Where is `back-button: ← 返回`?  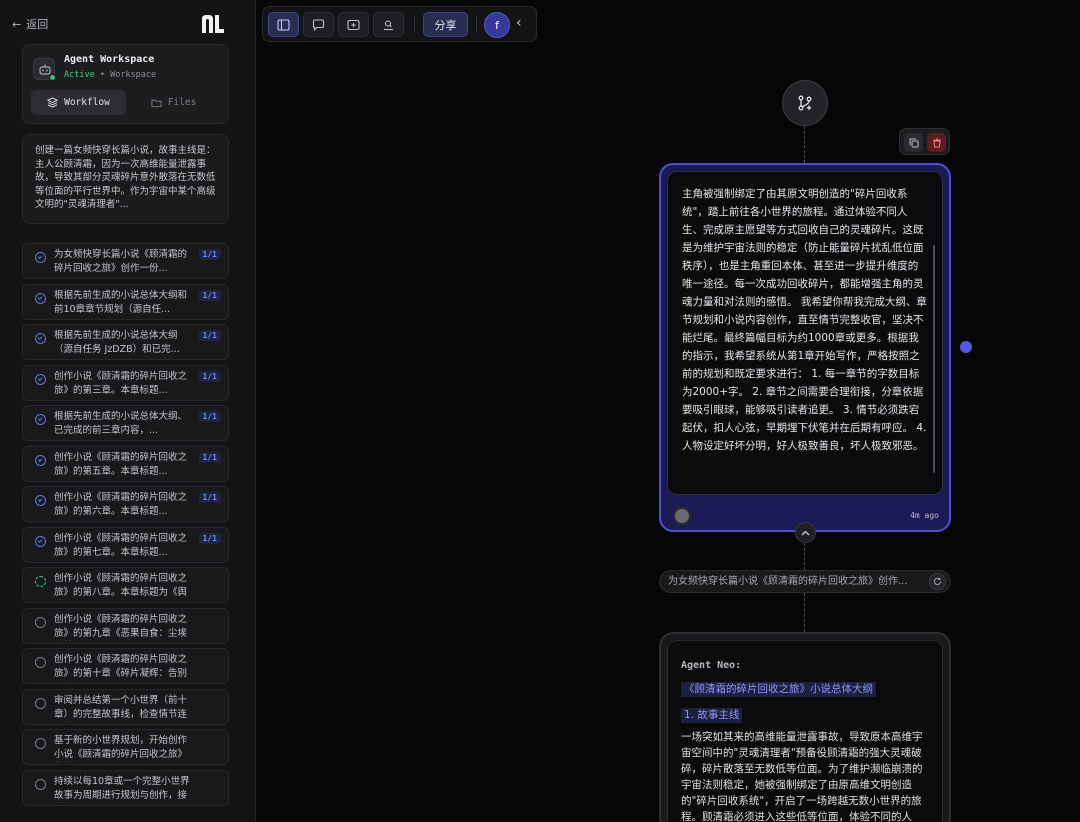 back-button: ← 返回 is located at coordinates (30, 24).